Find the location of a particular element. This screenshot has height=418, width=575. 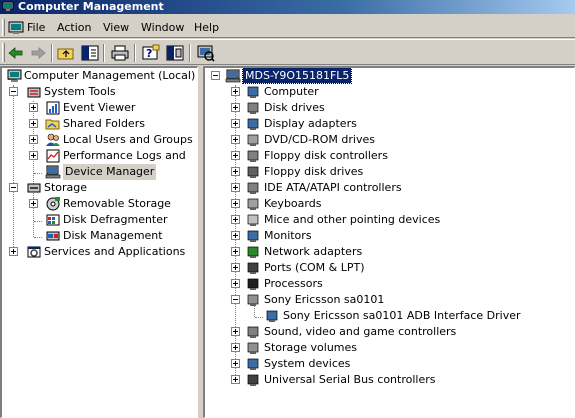

tree-label-local-users: Local Users and Groups is located at coordinates (128, 140).